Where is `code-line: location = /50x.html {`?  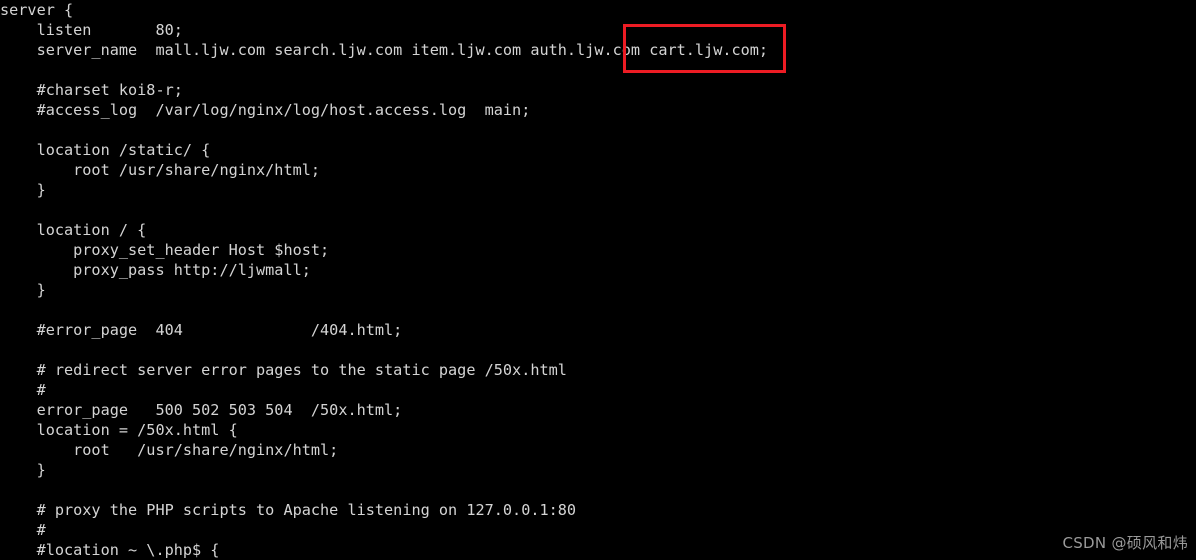 code-line: location = /50x.html { is located at coordinates (119, 430).